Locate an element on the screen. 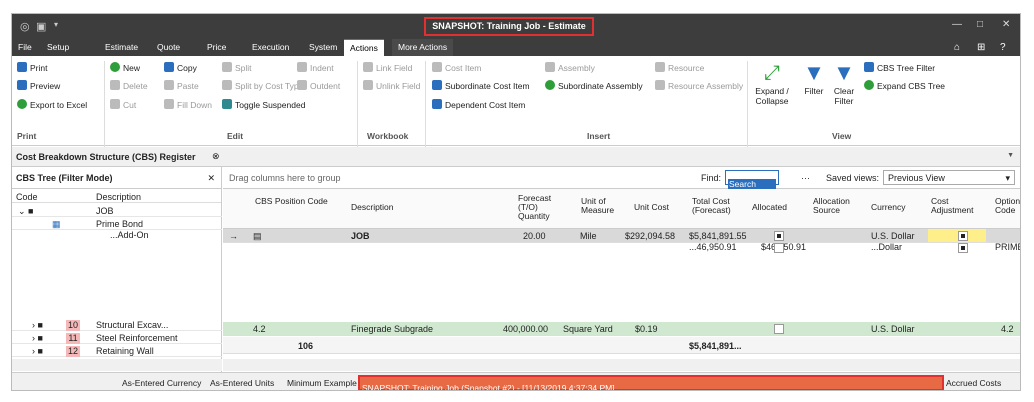 Image resolution: width=1034 pixels, height=402 pixels. menu-system: System is located at coordinates (323, 47).